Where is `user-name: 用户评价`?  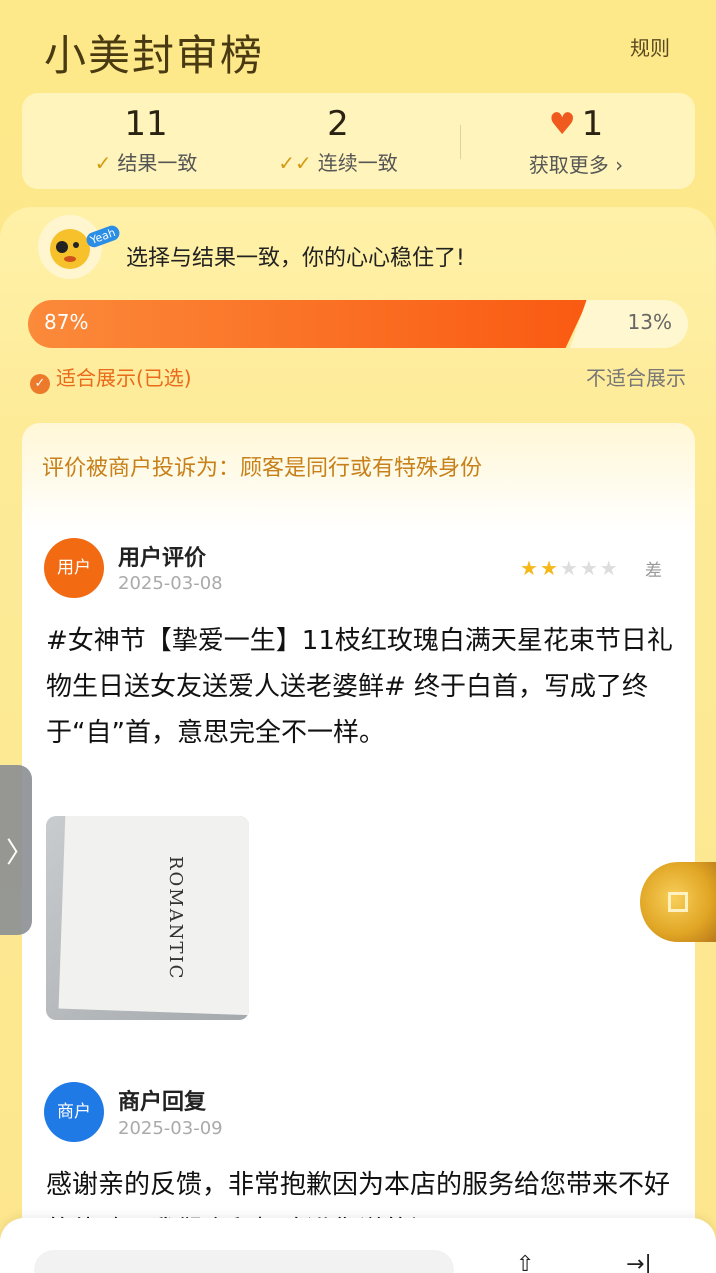 user-name: 用户评价 is located at coordinates (162, 558).